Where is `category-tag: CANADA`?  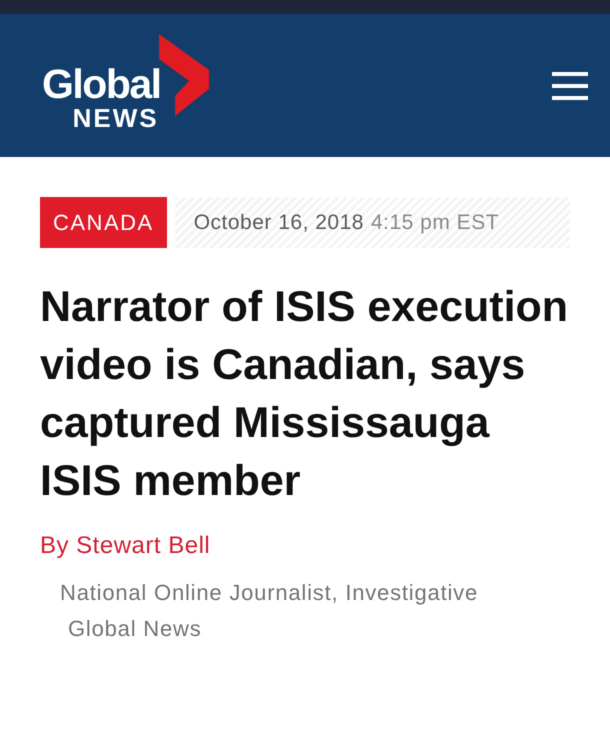
category-tag: CANADA is located at coordinates (103, 222).